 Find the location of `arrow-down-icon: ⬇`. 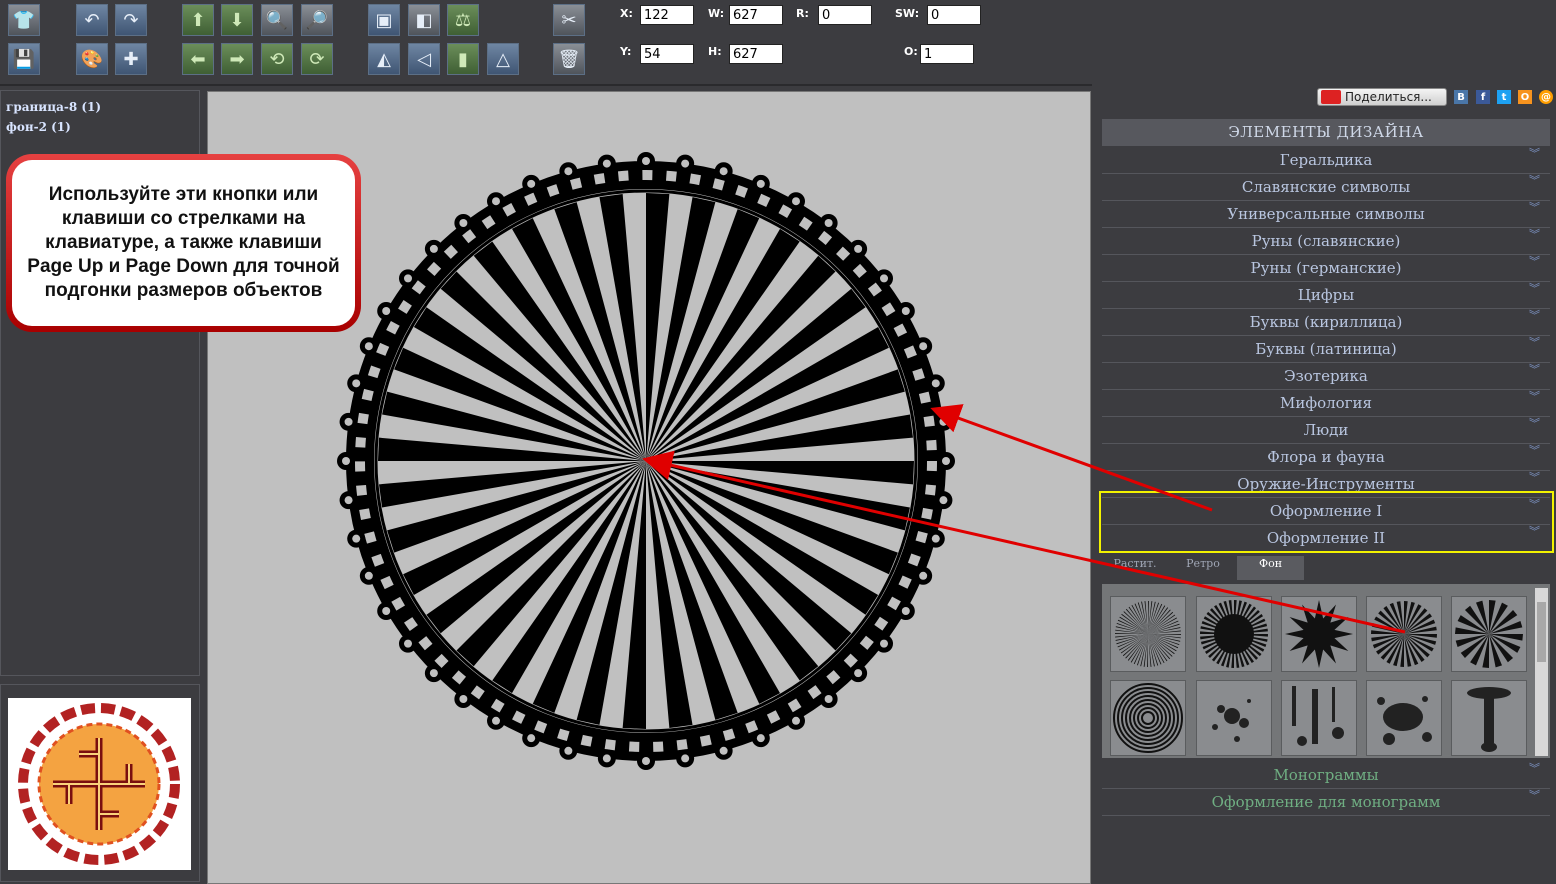

arrow-down-icon: ⬇ is located at coordinates (237, 20).